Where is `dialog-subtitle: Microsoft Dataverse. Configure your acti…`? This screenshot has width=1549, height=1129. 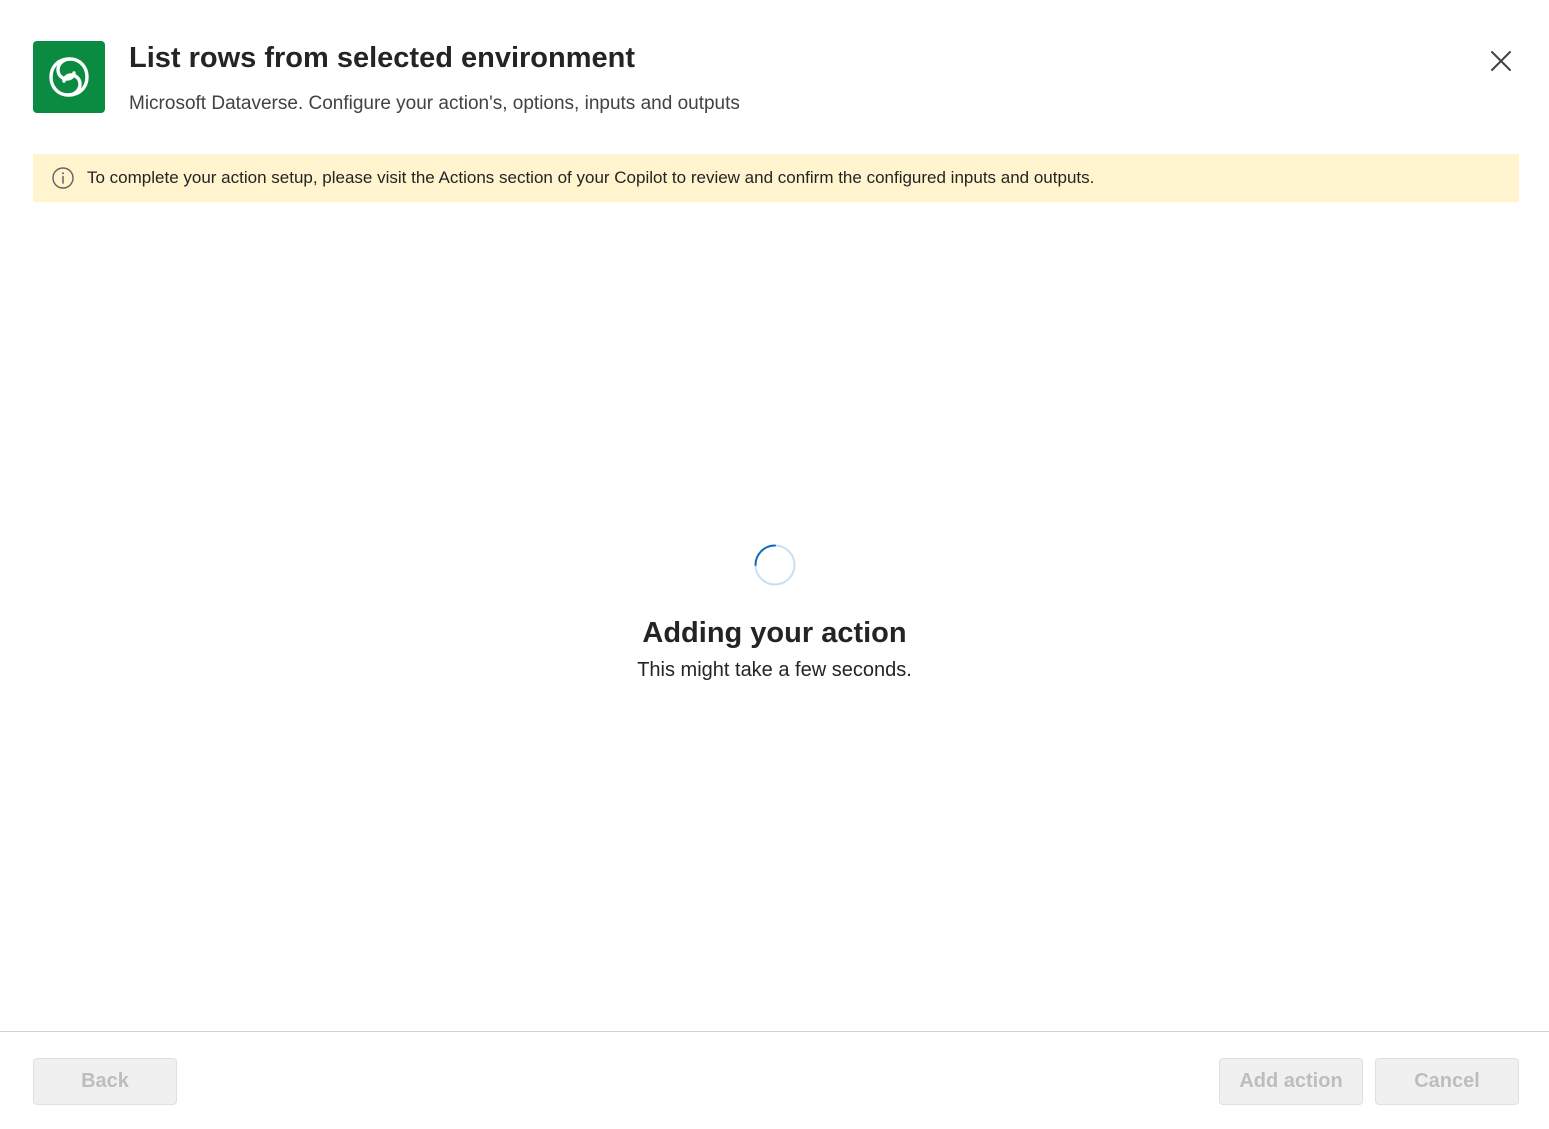 dialog-subtitle: Microsoft Dataverse. Configure your acti… is located at coordinates (434, 103).